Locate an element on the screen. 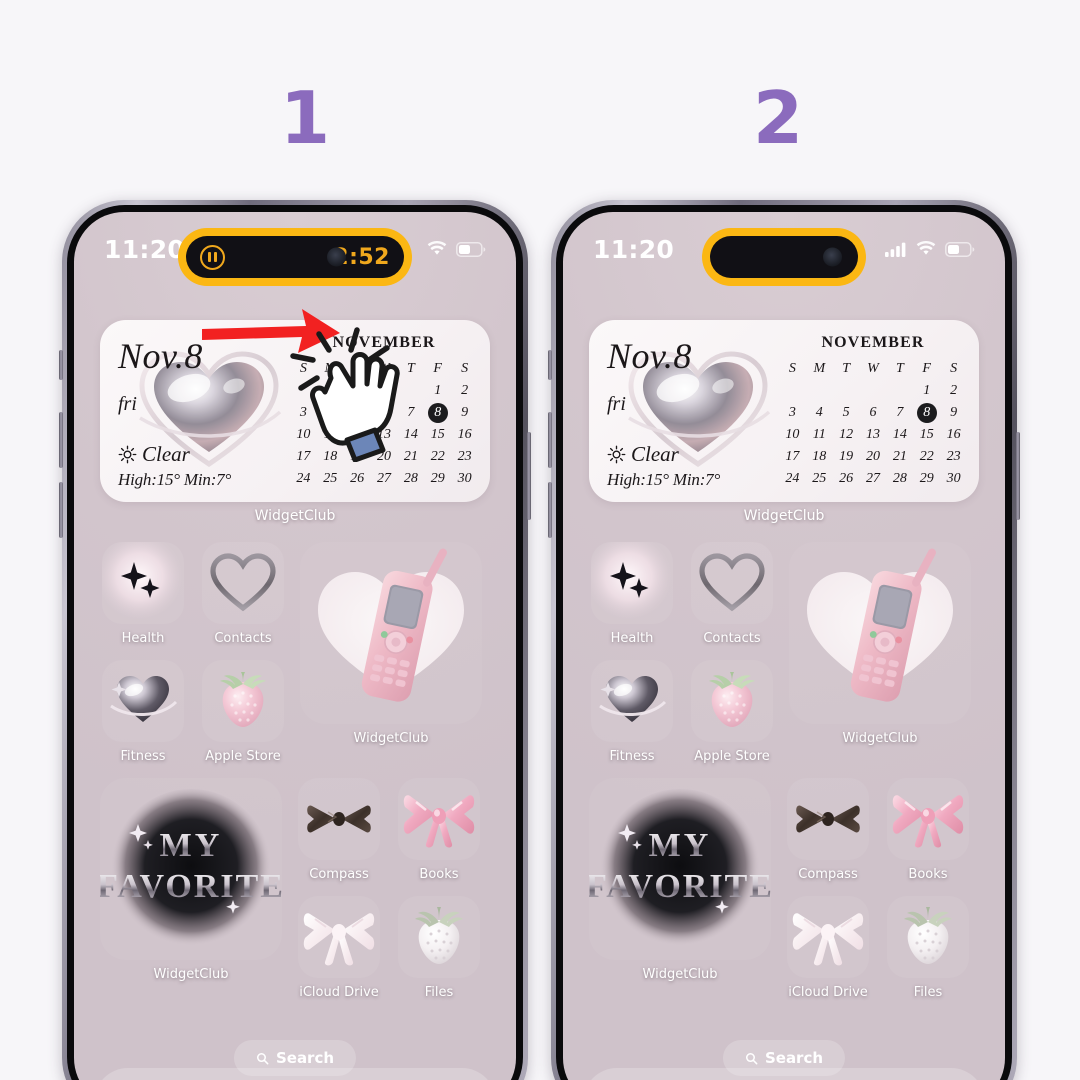 The image size is (1080, 1080). widget-date: Nov.8 is located at coordinates (649, 356).